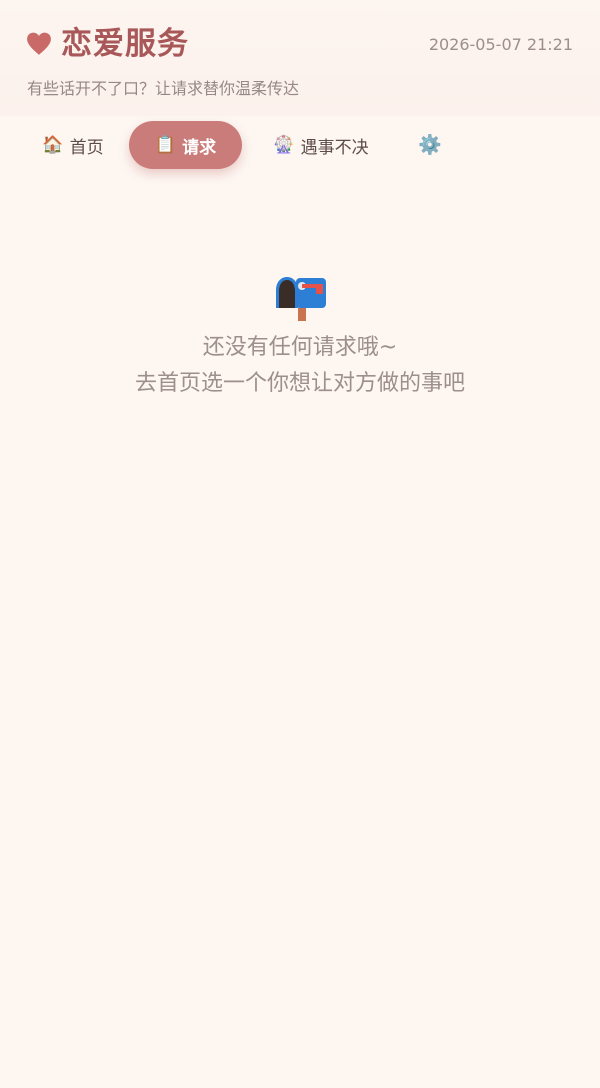 This screenshot has width=600, height=1088. I want to click on app-subtitle: 有些话开不了口？让请求替你温柔传达, so click(163, 88).